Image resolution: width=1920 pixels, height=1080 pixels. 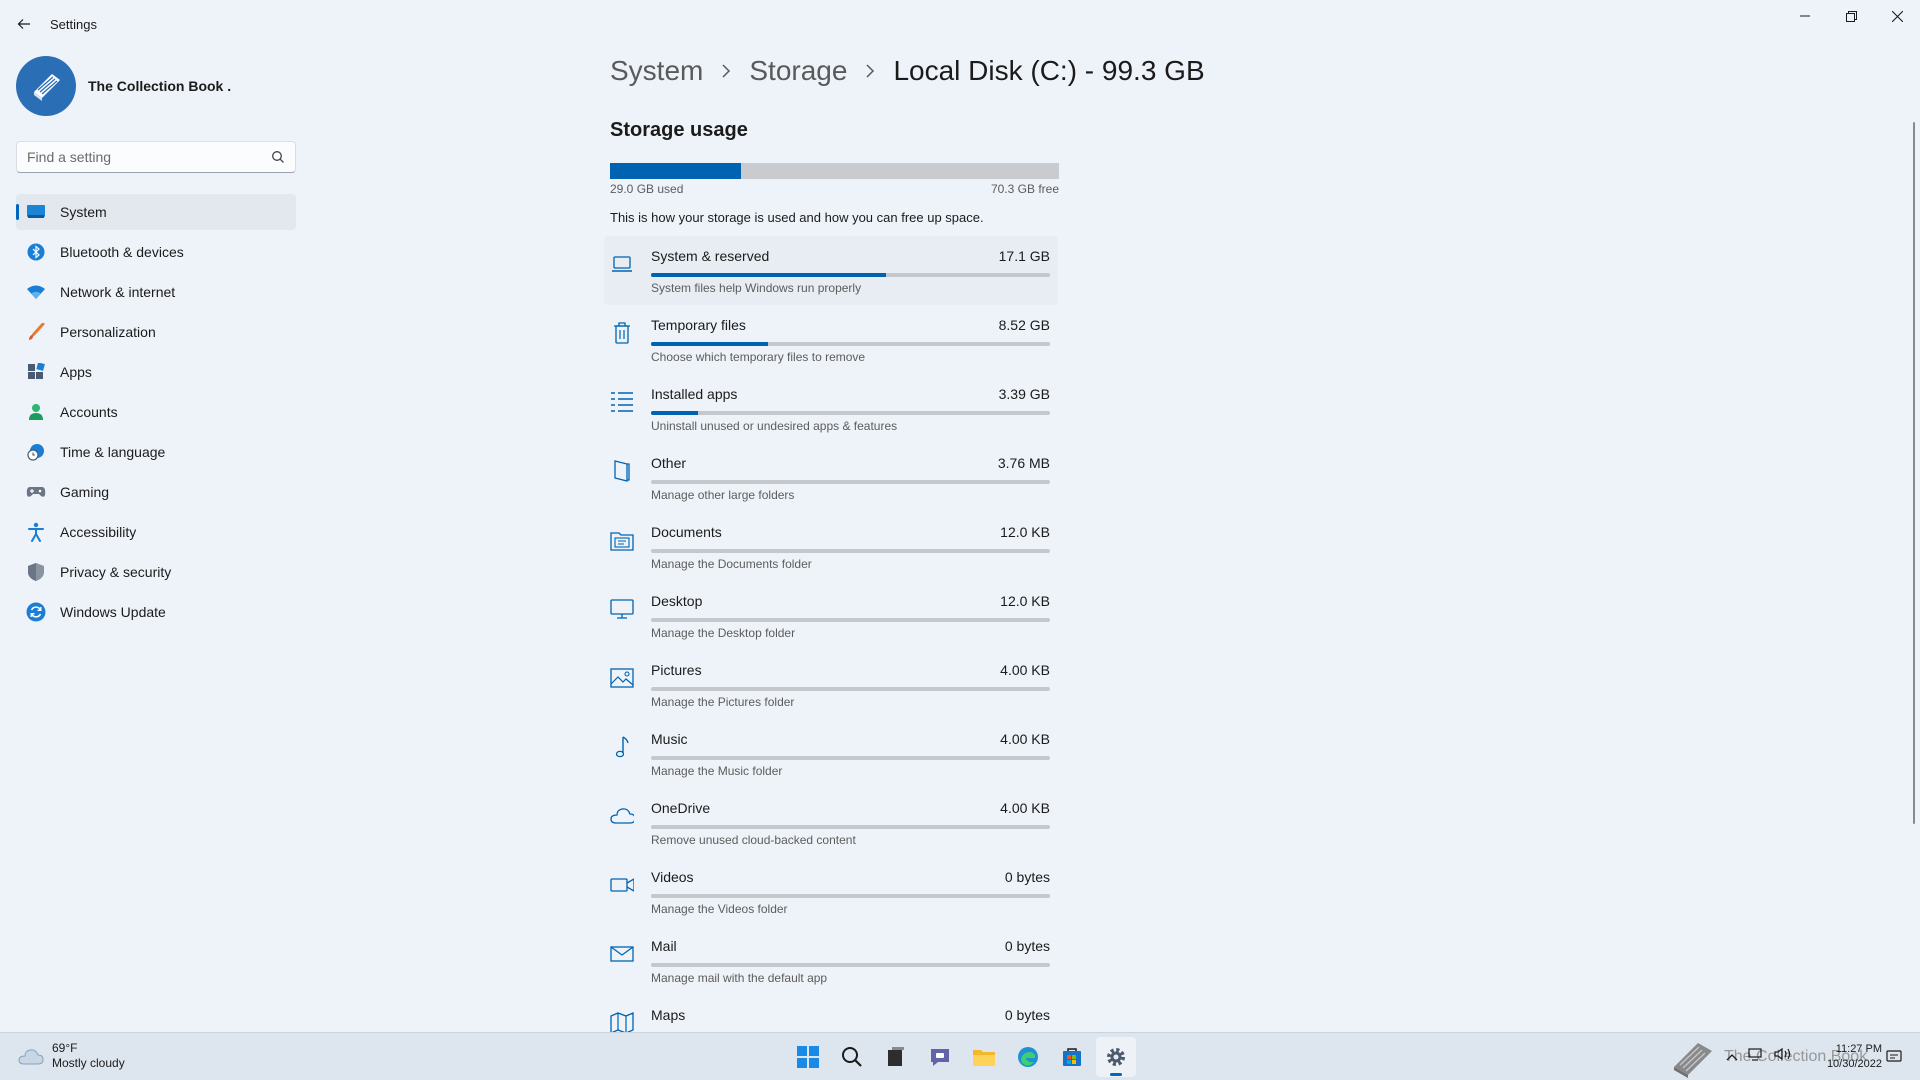 I want to click on weather-widget: 69°F Mostly cloudy, so click(x=71, y=1056).